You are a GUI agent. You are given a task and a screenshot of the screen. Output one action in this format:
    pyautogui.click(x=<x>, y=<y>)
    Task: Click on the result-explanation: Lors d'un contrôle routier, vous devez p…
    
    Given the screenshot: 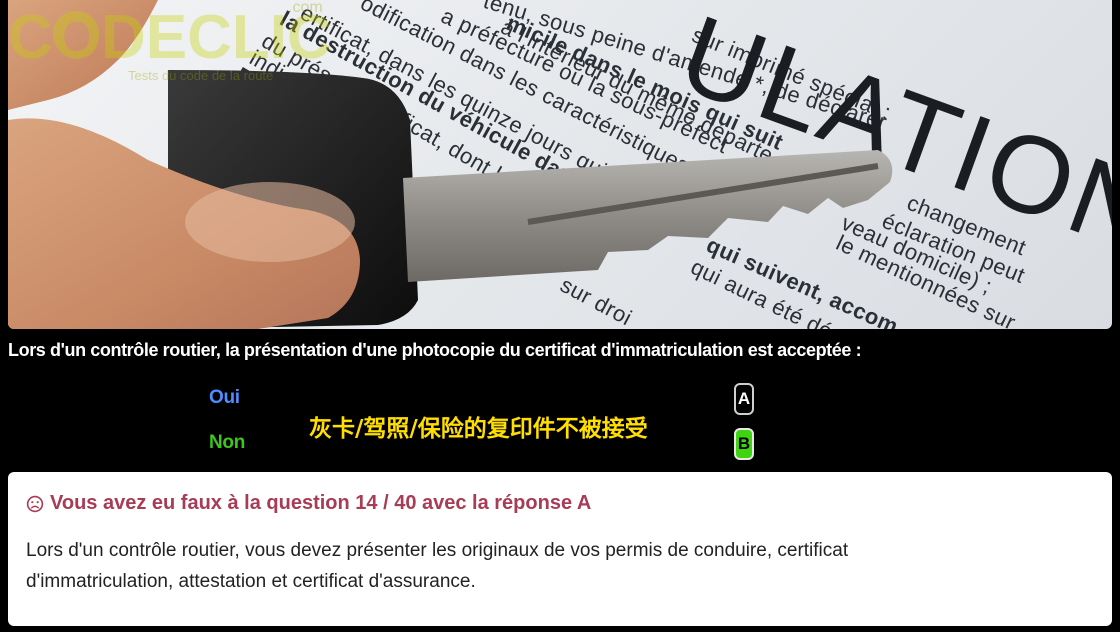 What is the action you would take?
    pyautogui.click(x=437, y=566)
    